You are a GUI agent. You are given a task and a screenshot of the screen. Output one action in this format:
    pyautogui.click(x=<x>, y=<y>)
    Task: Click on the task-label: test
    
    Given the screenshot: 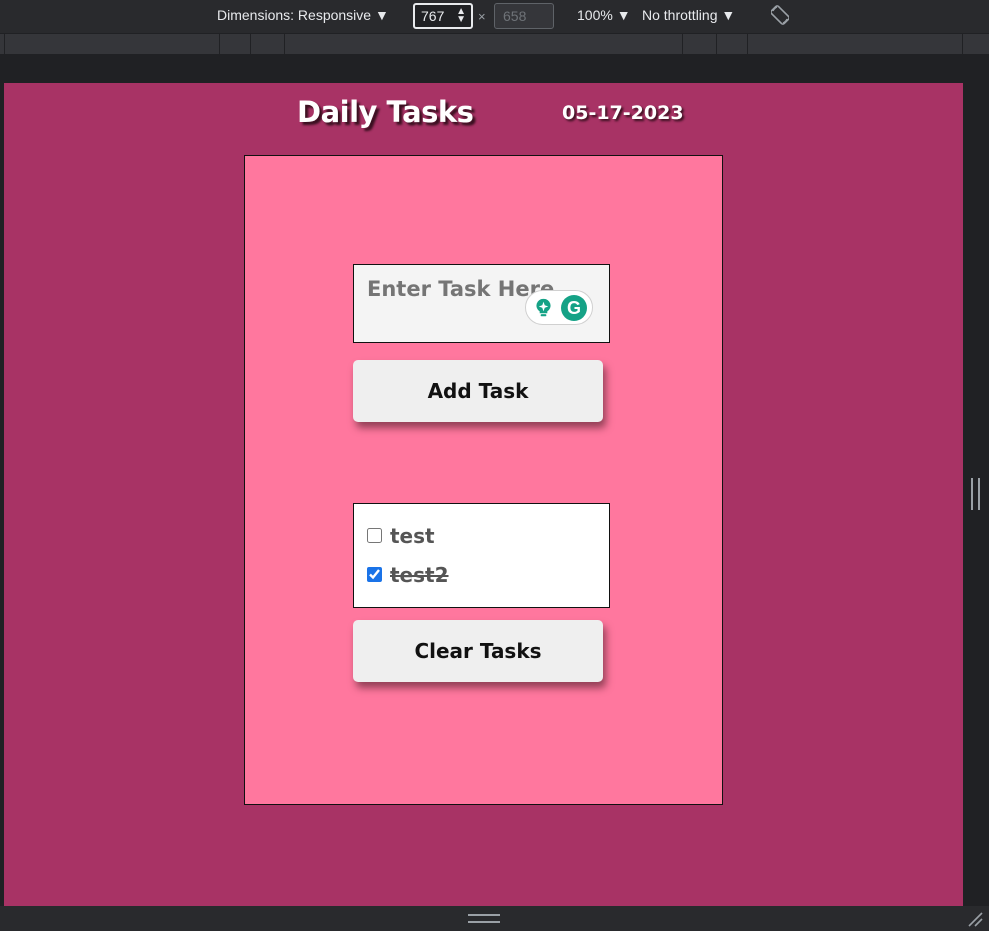 What is the action you would take?
    pyautogui.click(x=412, y=535)
    